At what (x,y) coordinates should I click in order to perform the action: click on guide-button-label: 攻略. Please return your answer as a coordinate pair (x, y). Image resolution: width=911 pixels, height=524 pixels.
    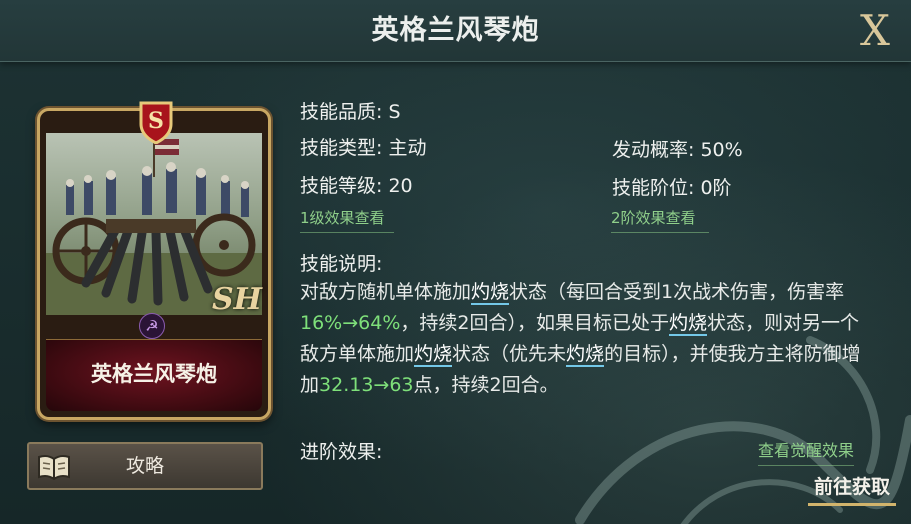
    Looking at the image, I should click on (144, 466).